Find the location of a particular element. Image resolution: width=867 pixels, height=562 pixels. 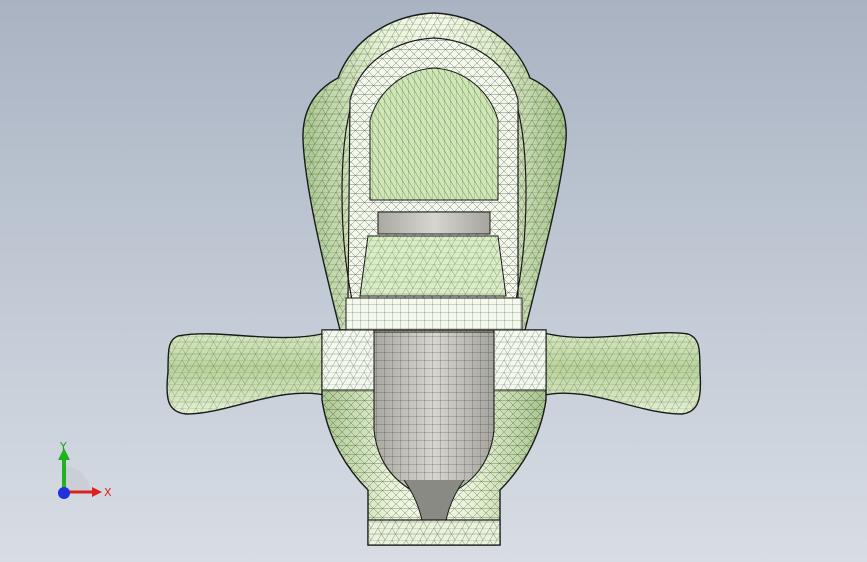

reference-triad: Y X is located at coordinates (85, 469).